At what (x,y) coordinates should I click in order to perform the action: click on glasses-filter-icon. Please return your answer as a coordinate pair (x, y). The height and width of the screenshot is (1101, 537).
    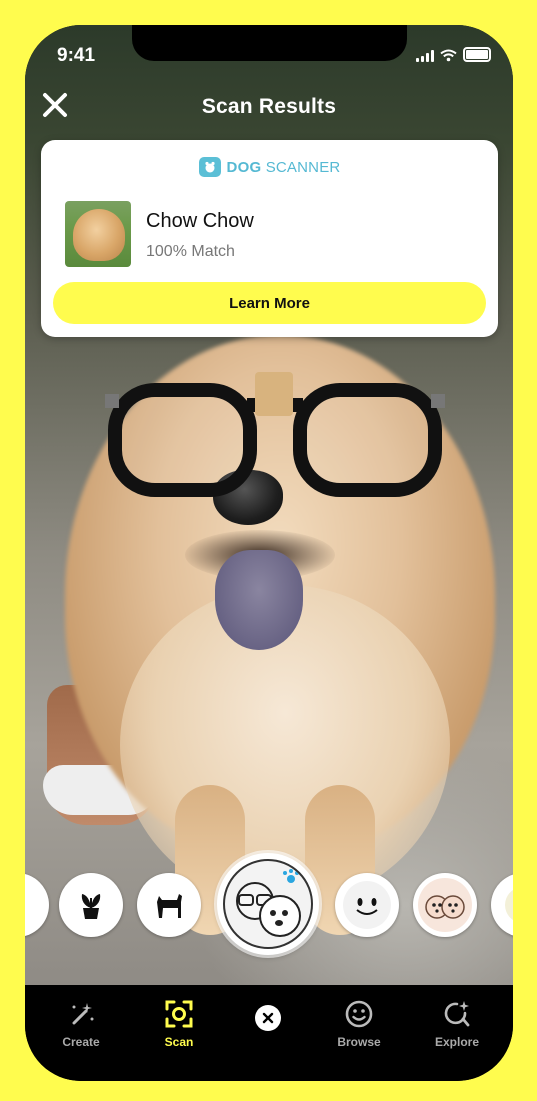
    Looking at the image, I should click on (275, 434).